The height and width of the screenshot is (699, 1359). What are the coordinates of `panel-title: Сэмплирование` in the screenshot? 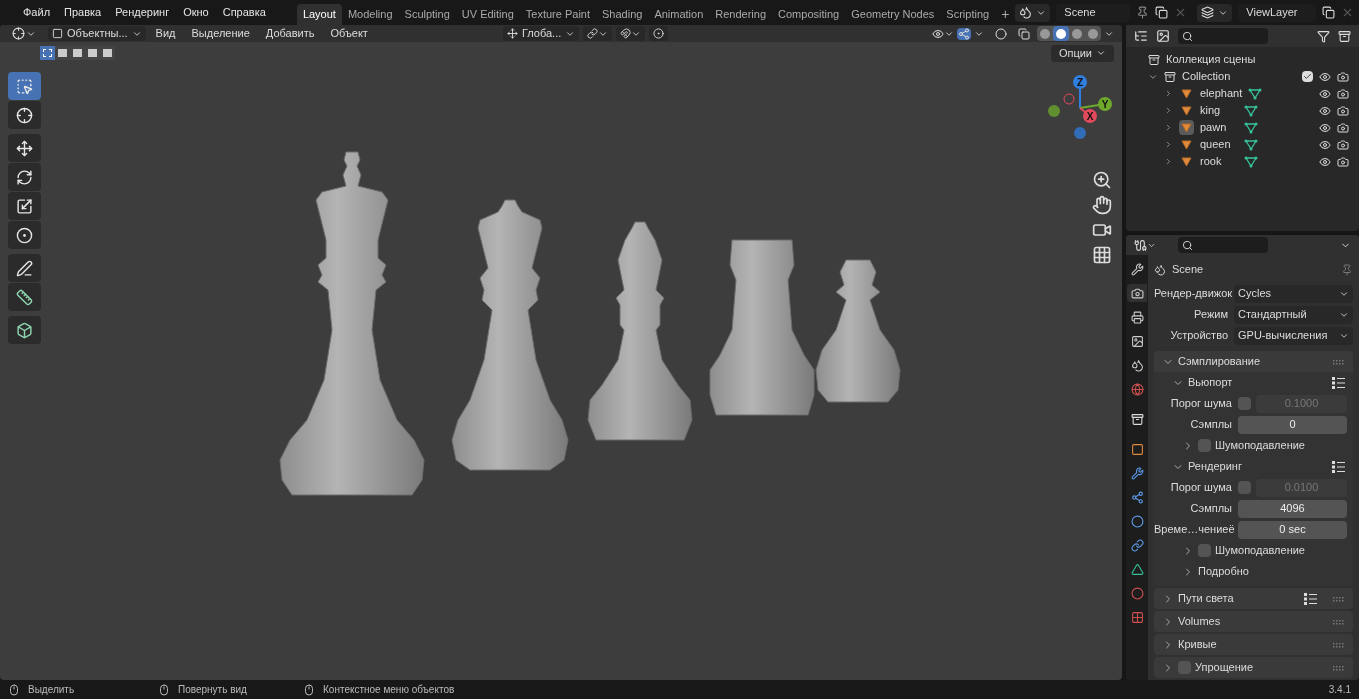 It's located at (1247, 361).